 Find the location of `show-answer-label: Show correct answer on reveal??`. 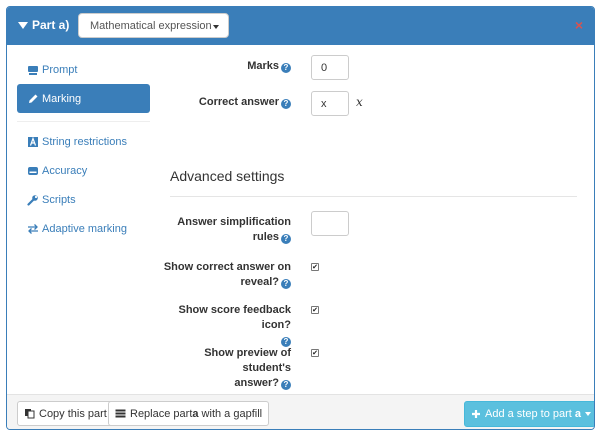

show-answer-label: Show correct answer on reveal?? is located at coordinates (227, 275).